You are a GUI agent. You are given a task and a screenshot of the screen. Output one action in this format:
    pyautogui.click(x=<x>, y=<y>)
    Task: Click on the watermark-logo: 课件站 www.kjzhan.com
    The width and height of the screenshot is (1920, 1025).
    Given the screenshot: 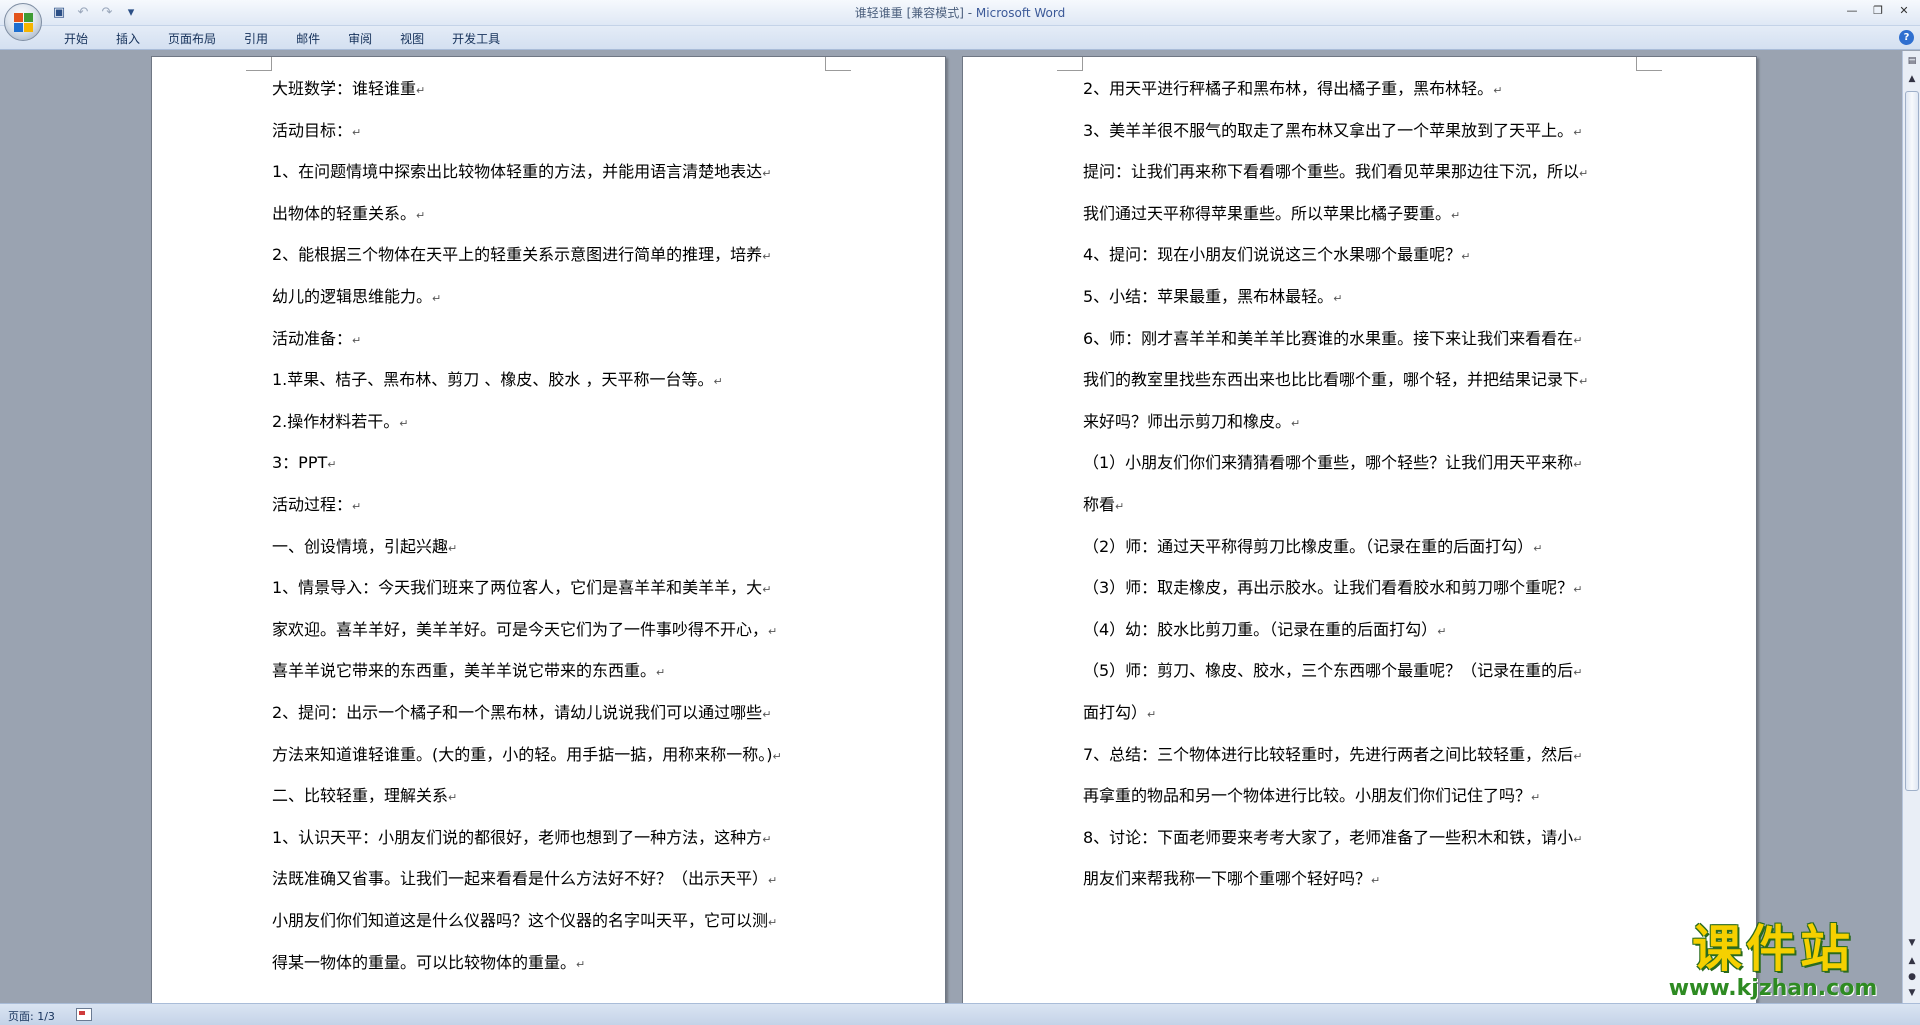 What is the action you would take?
    pyautogui.click(x=1773, y=962)
    